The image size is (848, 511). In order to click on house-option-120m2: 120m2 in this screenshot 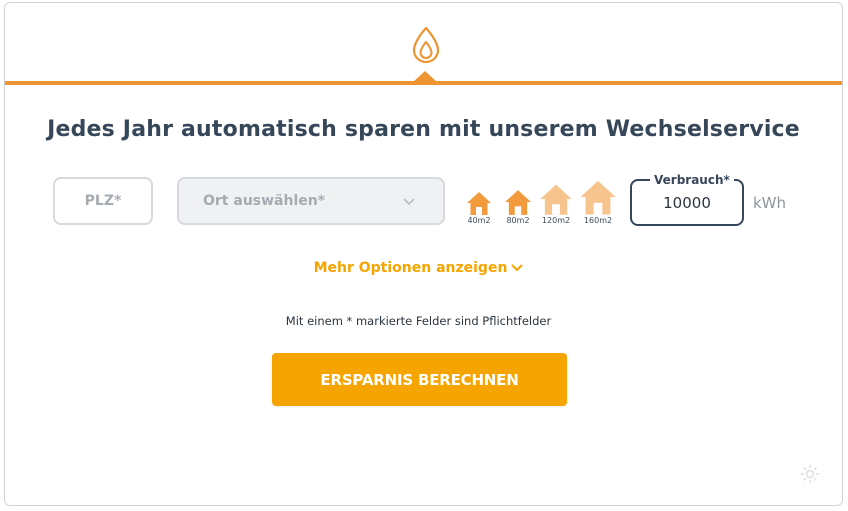, I will do `click(556, 204)`.